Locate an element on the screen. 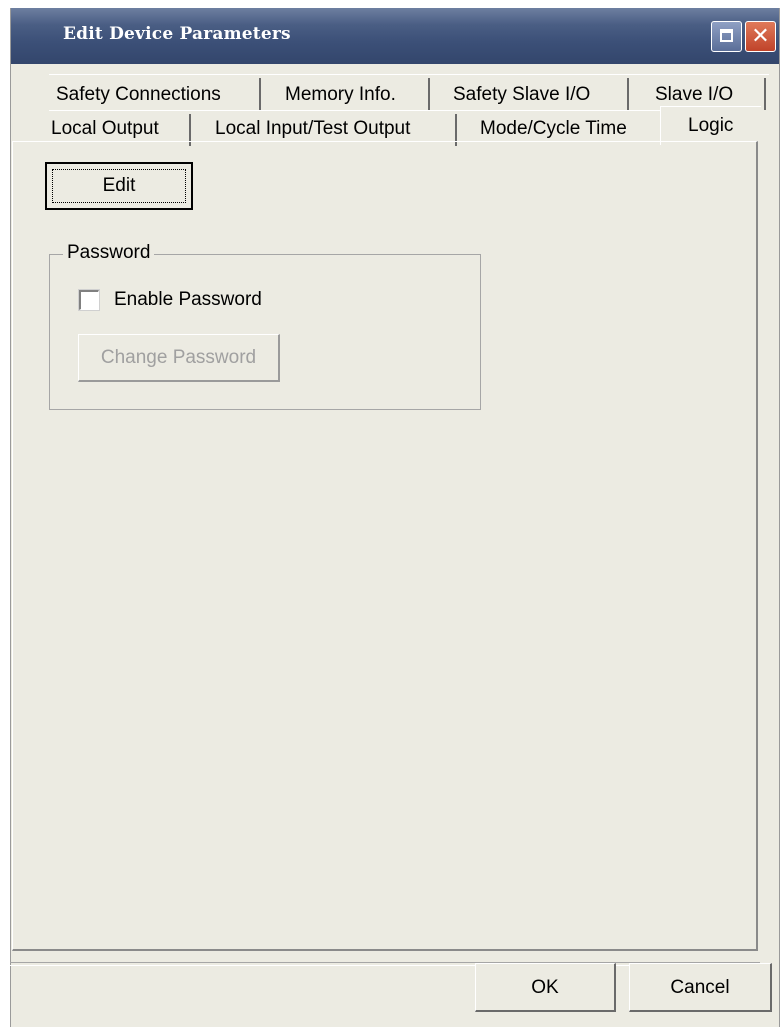  close-icon: ✕ is located at coordinates (760, 36).